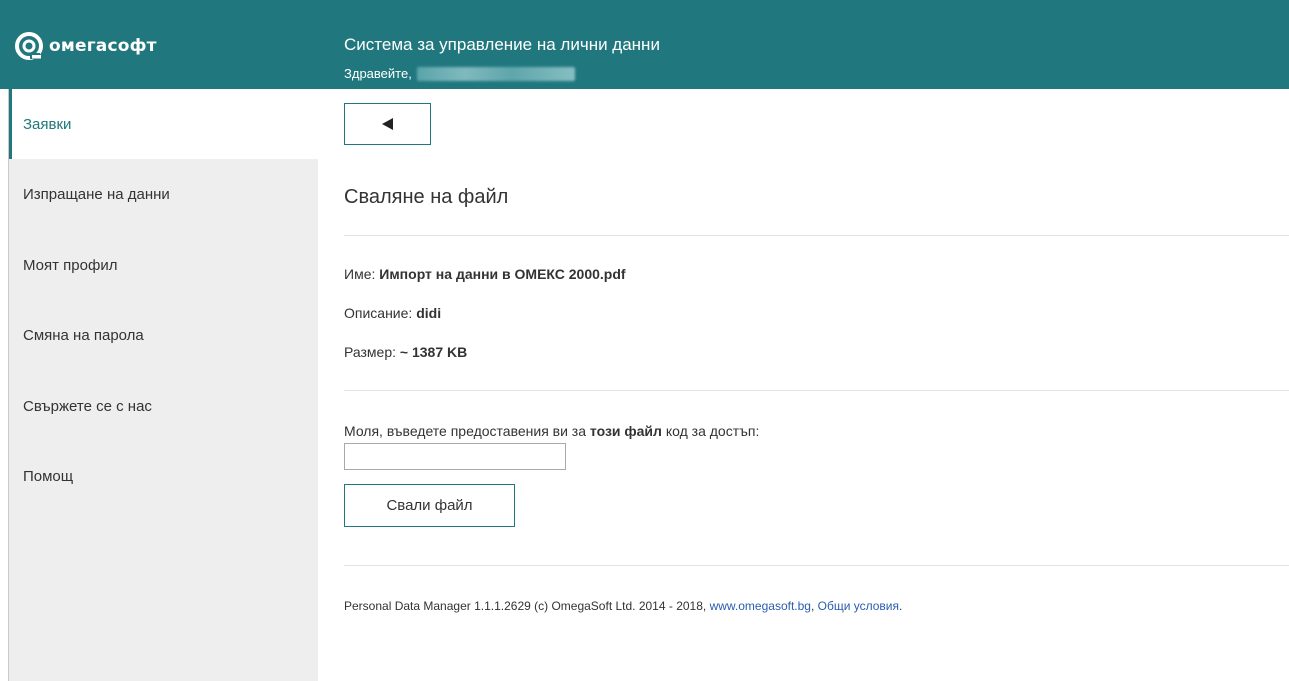  What do you see at coordinates (858, 606) in the screenshot?
I see `footer-terms-link: Общи условия` at bounding box center [858, 606].